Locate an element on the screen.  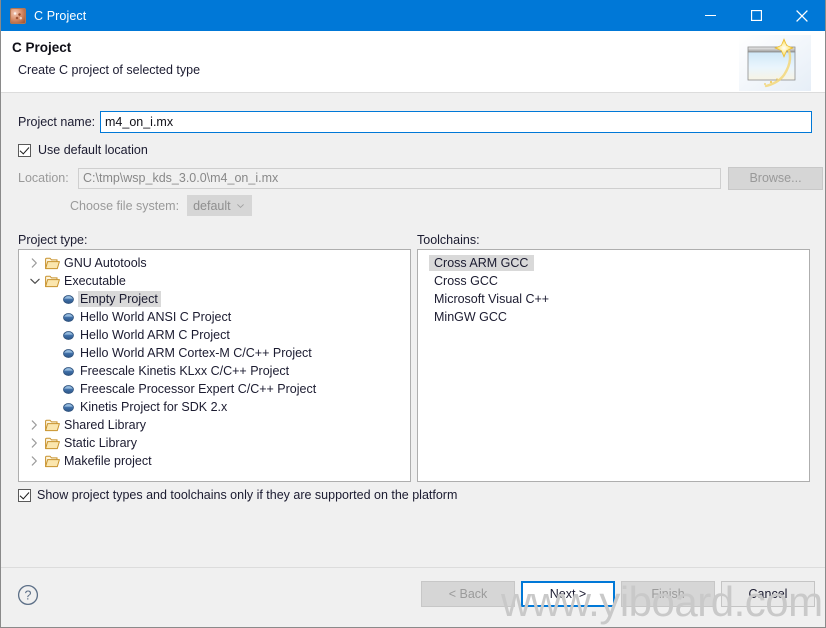
wizard-footer: ? < Back Next > Finish Cancel is located at coordinates (413, 597).